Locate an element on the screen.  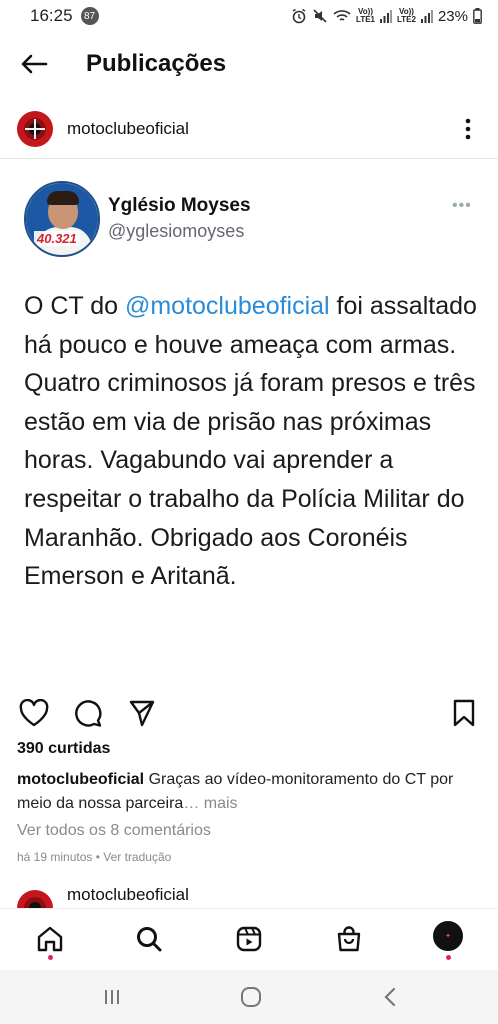
tweet-more-icon: ••• is located at coordinates (462, 205).